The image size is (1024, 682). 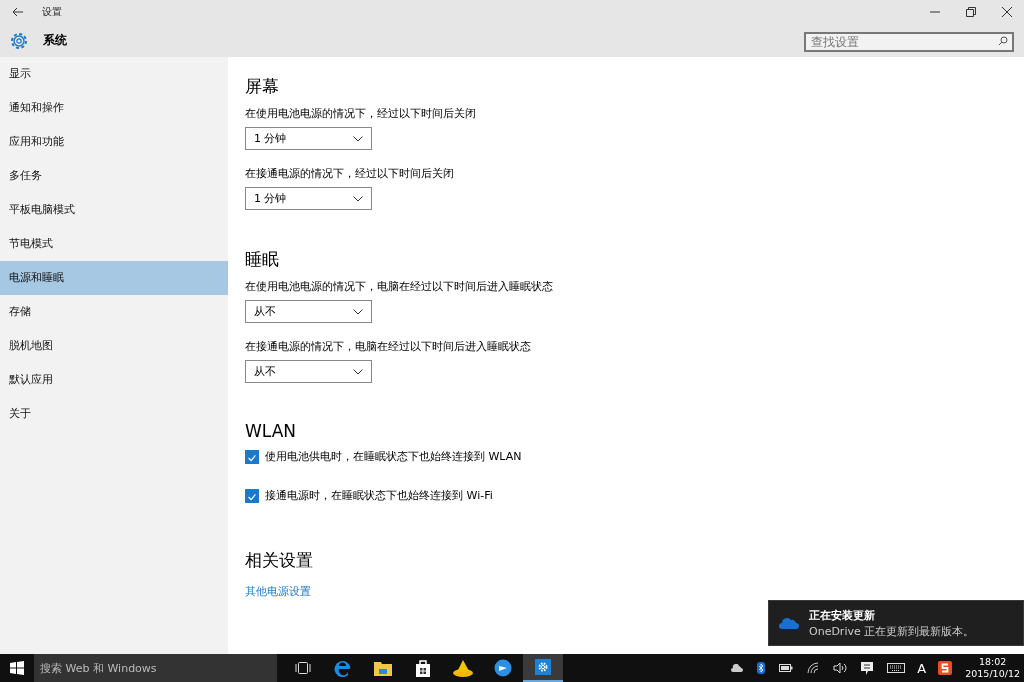 I want to click on notification-toast: 正在安装更新 OneDrive 正在更新到最新版本。, so click(x=896, y=623).